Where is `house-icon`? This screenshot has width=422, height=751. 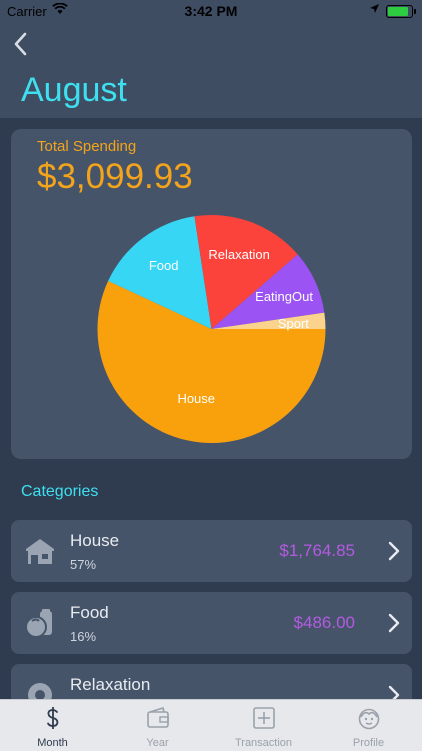 house-icon is located at coordinates (40, 551).